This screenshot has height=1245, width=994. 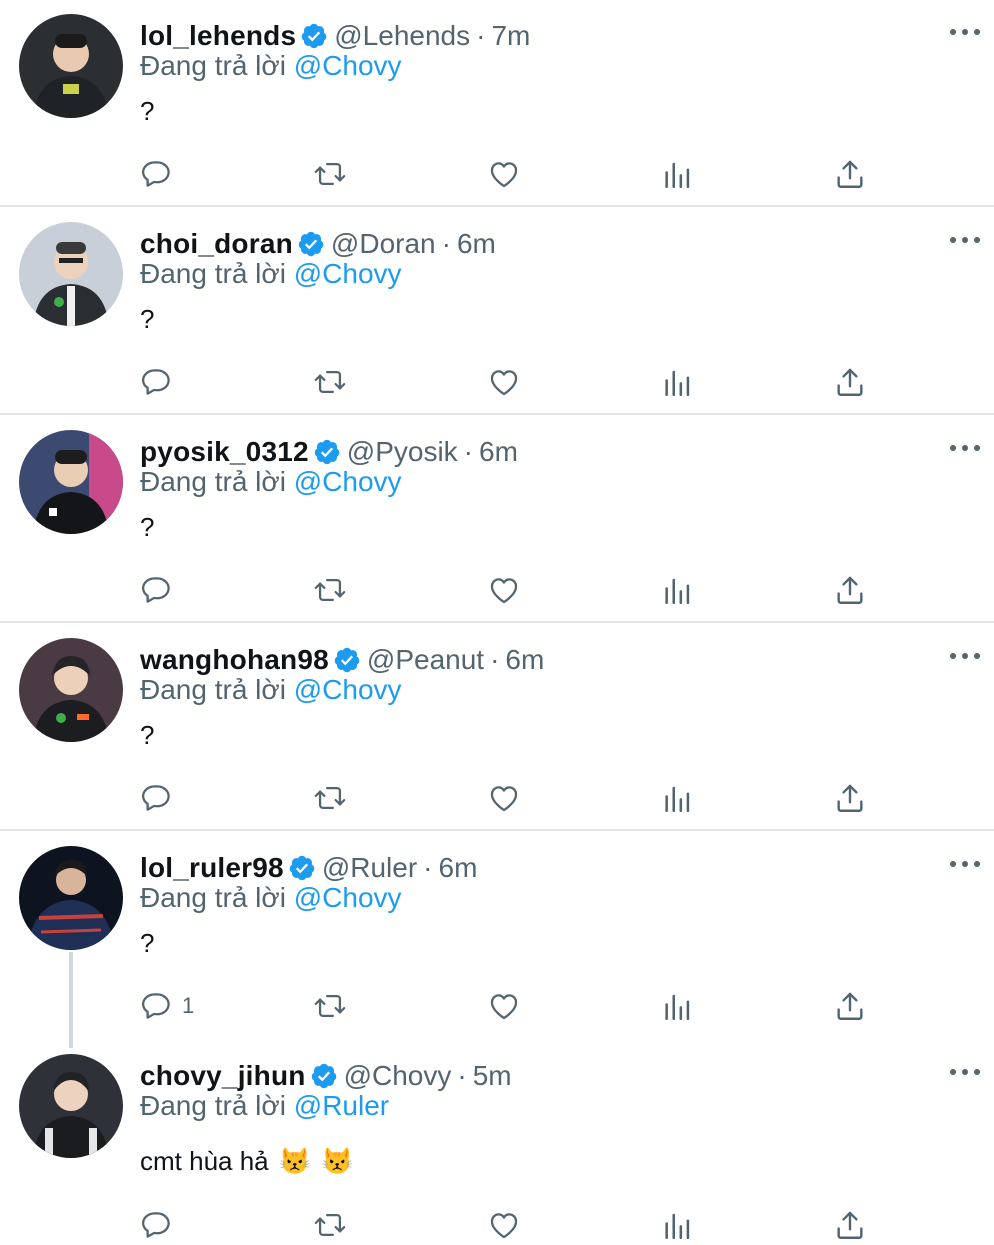 I want to click on timestamp: 5m, so click(x=492, y=1076).